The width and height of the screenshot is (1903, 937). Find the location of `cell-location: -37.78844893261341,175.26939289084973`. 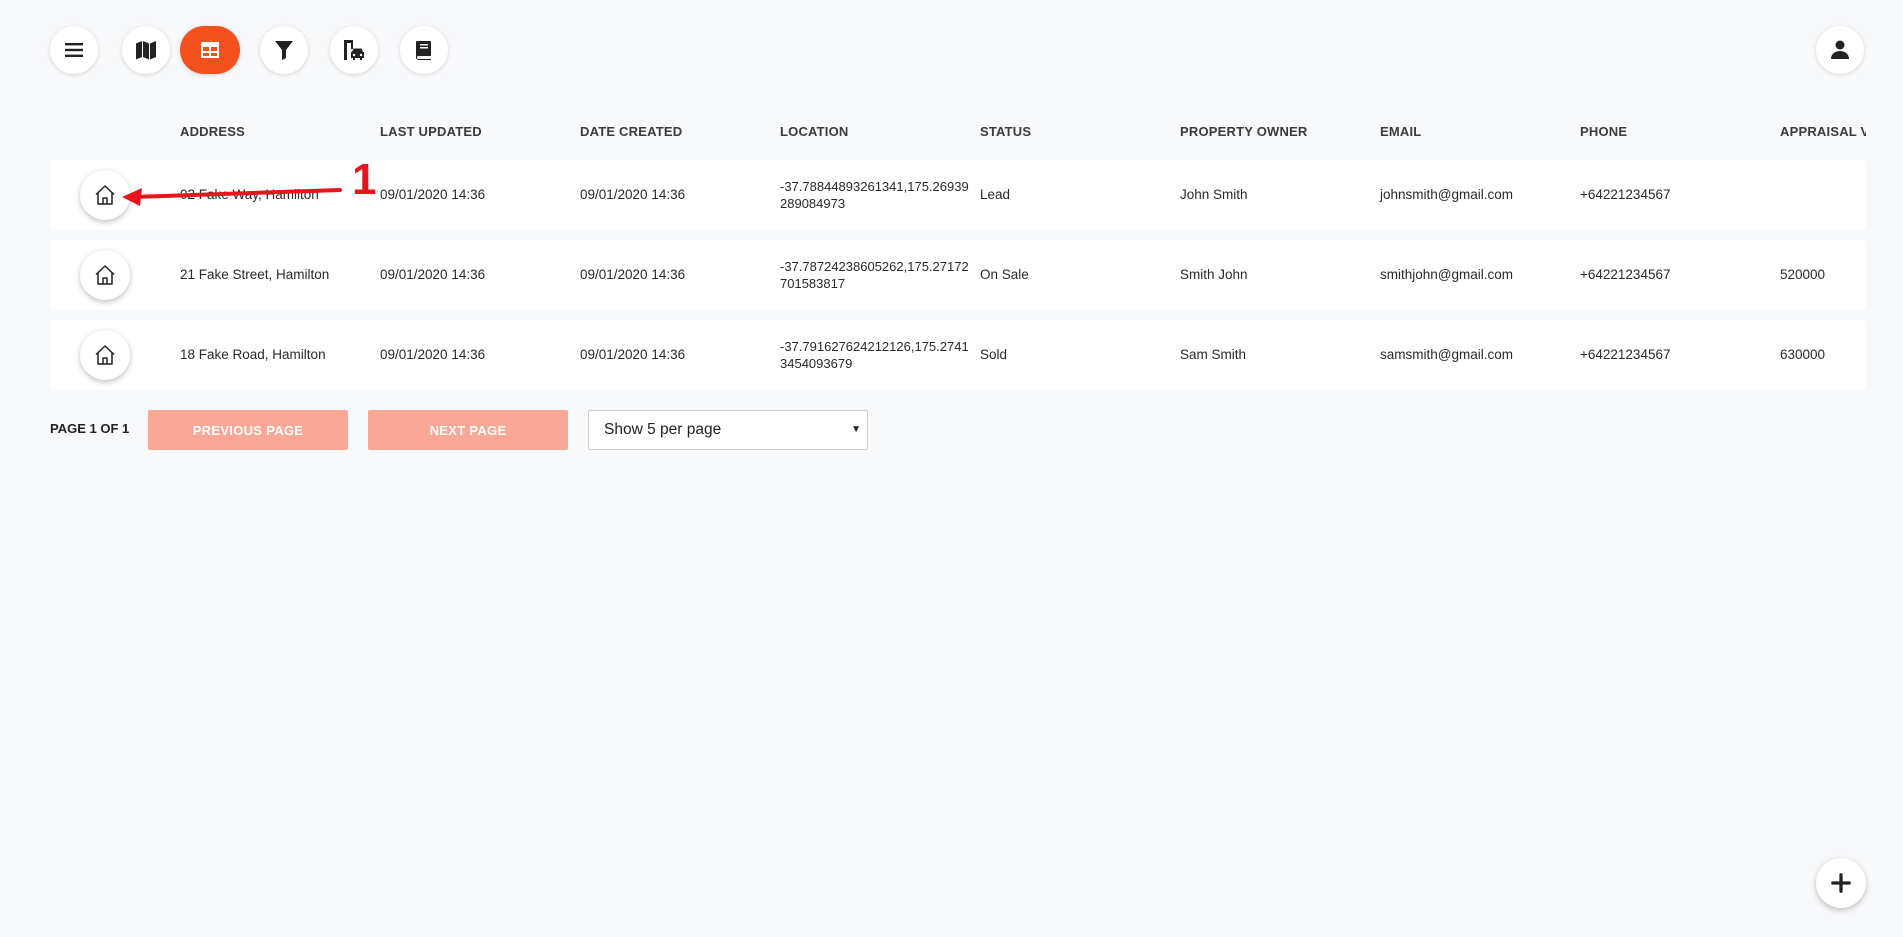

cell-location: -37.78844893261341,175.26939289084973 is located at coordinates (874, 195).